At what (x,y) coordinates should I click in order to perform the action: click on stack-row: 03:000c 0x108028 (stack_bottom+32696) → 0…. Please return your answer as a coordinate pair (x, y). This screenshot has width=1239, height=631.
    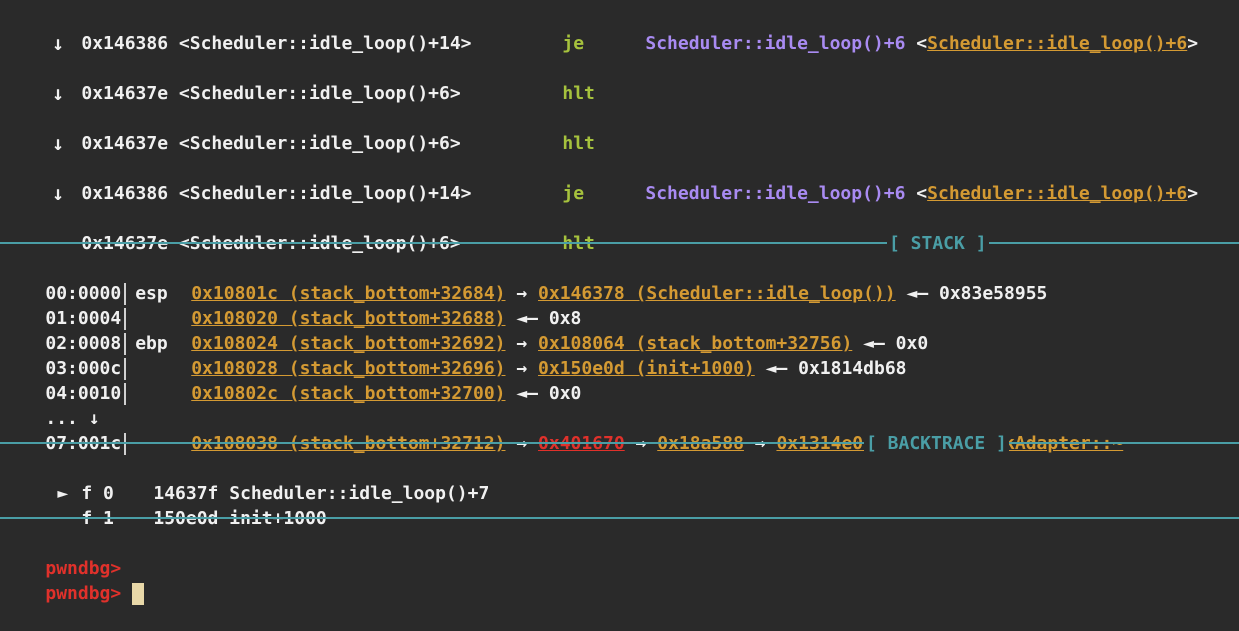
    Looking at the image, I should click on (476, 369).